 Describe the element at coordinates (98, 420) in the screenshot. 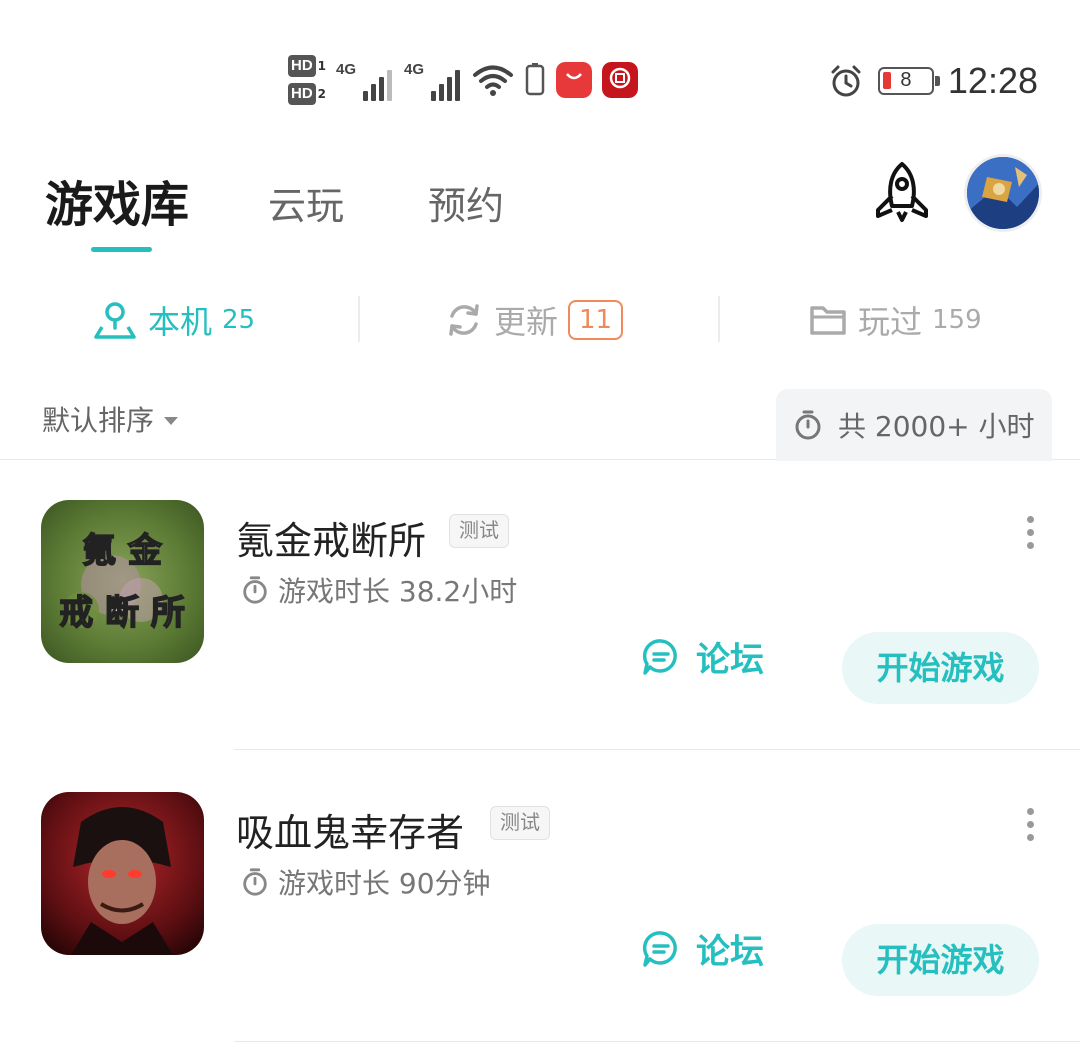

I see `sort-label: 默认排序` at that location.